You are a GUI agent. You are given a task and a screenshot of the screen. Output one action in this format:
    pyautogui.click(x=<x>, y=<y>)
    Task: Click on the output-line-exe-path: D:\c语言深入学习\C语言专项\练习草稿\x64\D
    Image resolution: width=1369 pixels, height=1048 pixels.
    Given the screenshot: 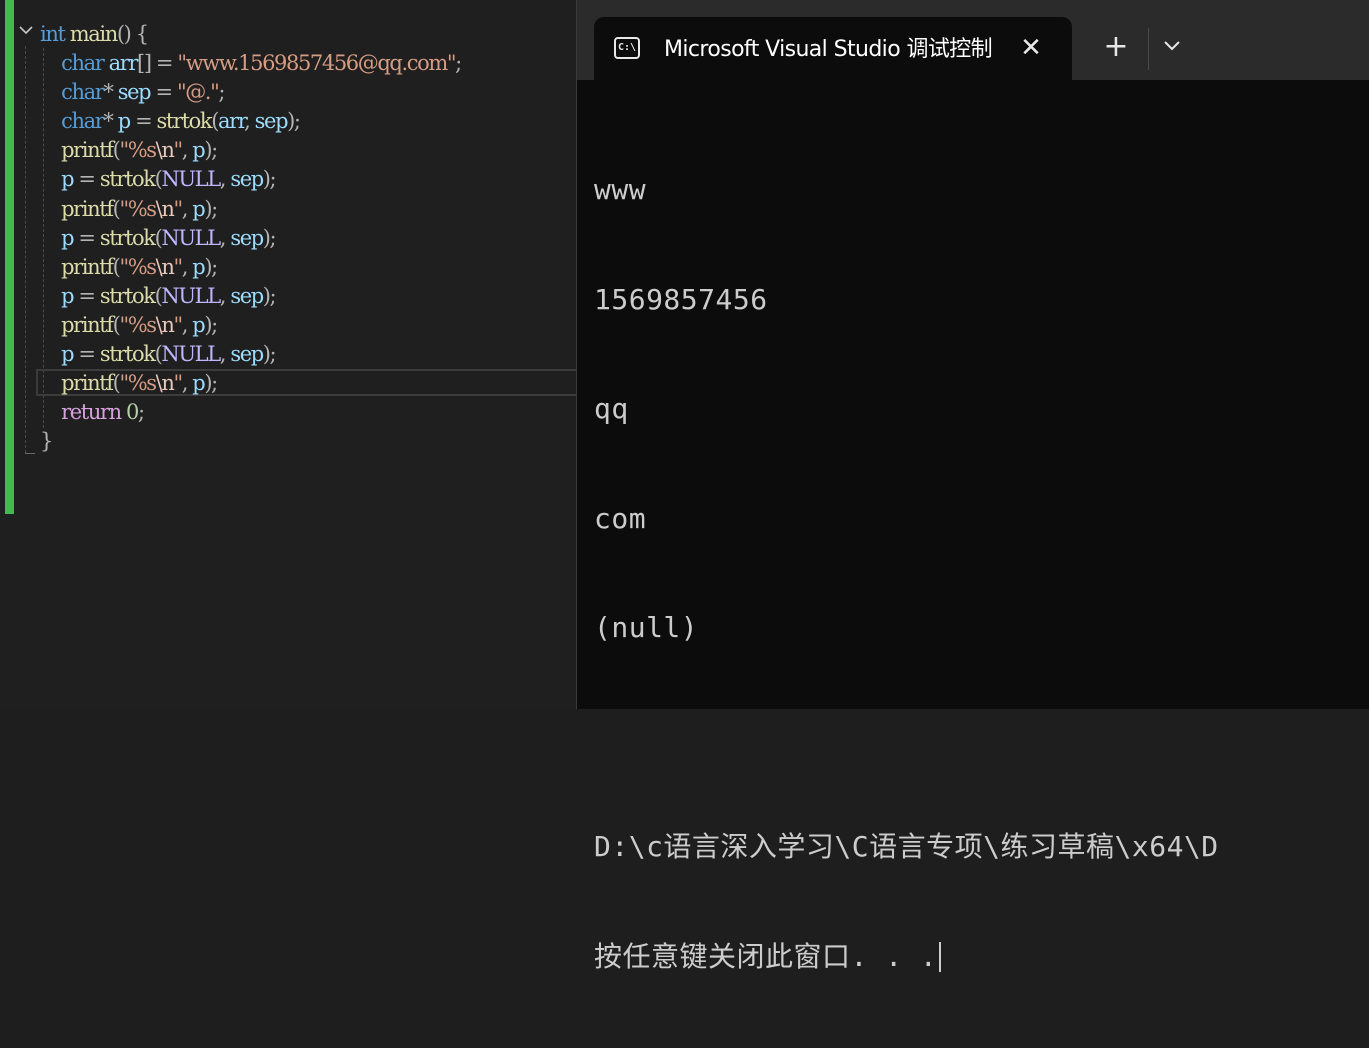 What is the action you would take?
    pyautogui.click(x=906, y=846)
    